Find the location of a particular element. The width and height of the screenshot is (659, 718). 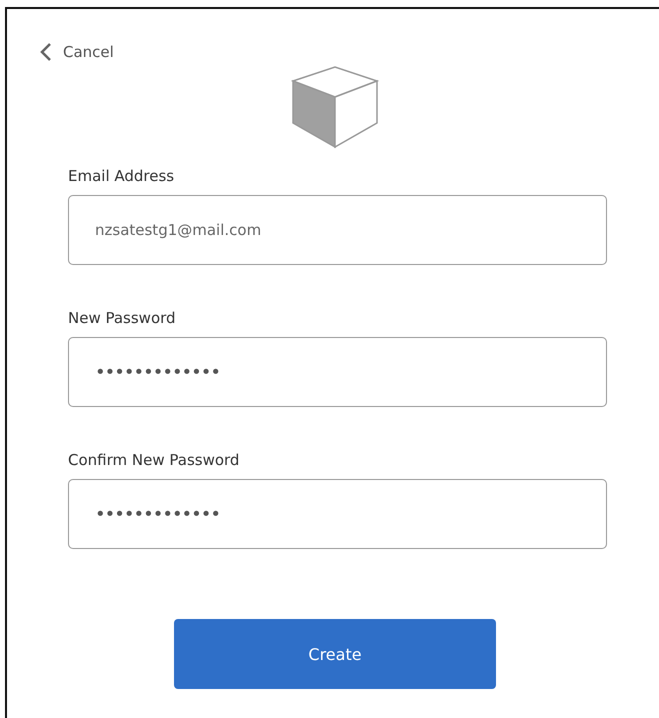

field-label: Confirm New Password is located at coordinates (154, 460).